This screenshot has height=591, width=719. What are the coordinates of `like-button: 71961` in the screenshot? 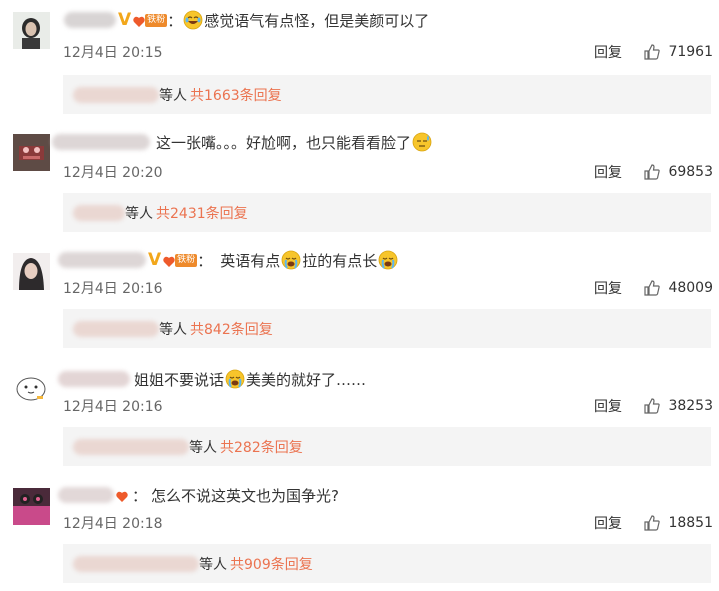 It's located at (678, 52).